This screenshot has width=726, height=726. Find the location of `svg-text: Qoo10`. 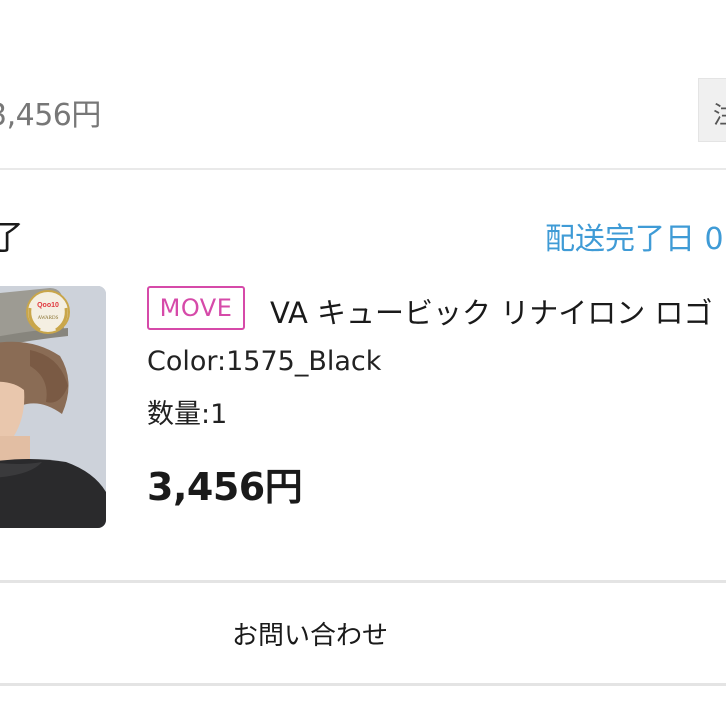

svg-text: Qoo10 is located at coordinates (48, 305).